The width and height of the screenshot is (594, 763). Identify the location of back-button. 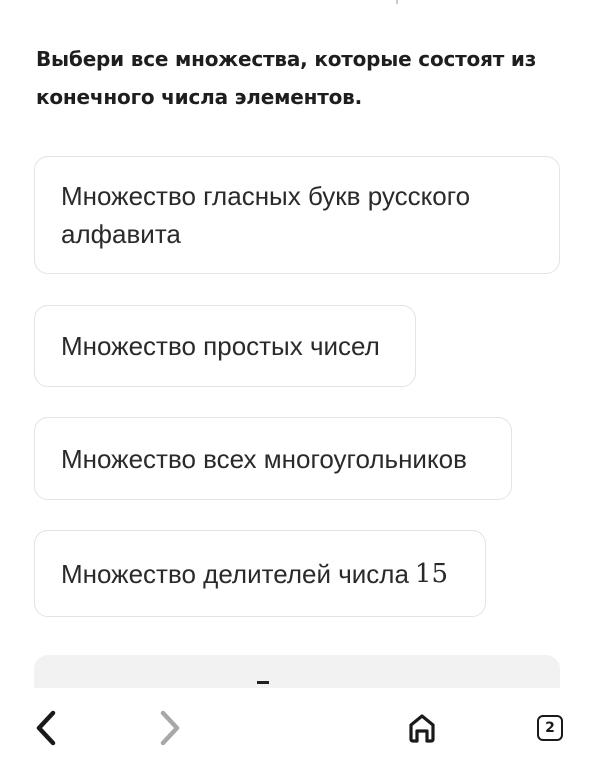
(46, 728).